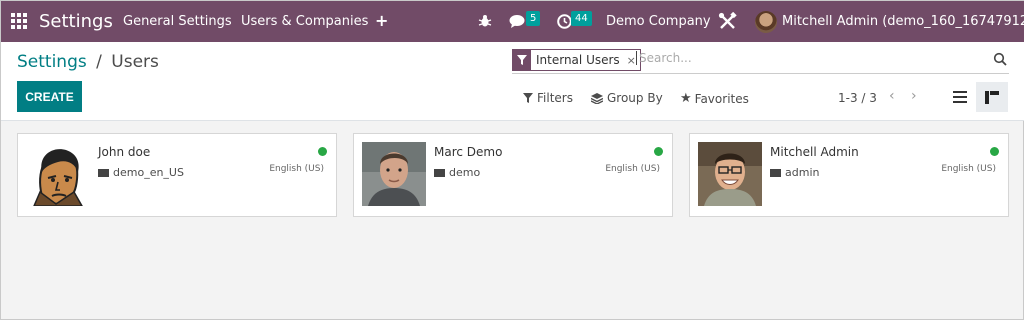 This screenshot has width=1024, height=320. Describe the element at coordinates (522, 60) in the screenshot. I see `filter-facet-icon` at that location.